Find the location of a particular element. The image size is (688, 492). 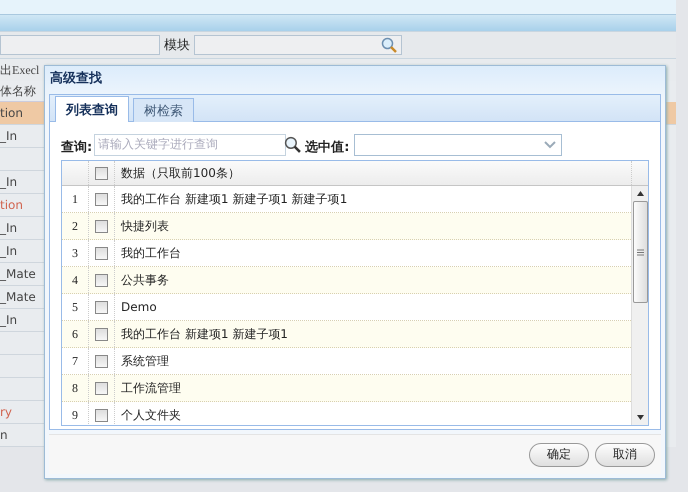

scrollbar is located at coordinates (639, 305).